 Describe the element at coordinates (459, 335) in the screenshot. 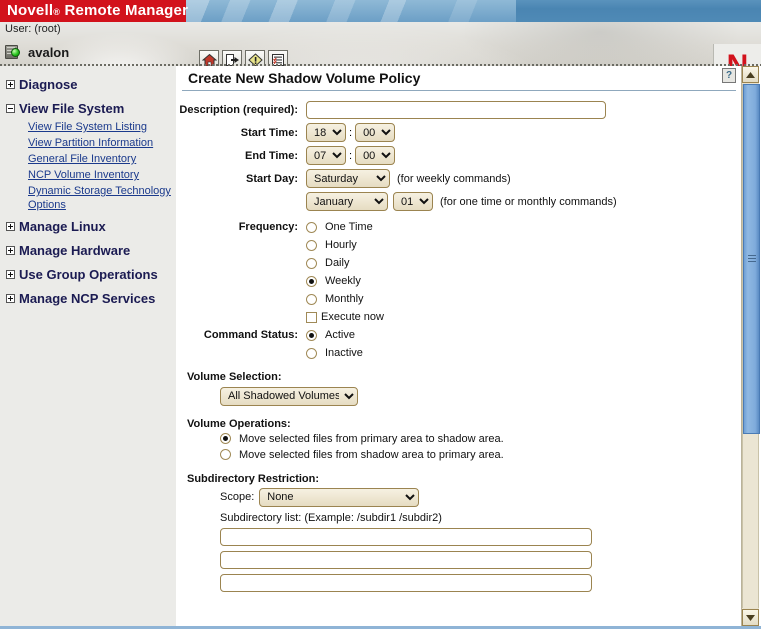

I see `command-status-row-active: Command Status: Active` at that location.